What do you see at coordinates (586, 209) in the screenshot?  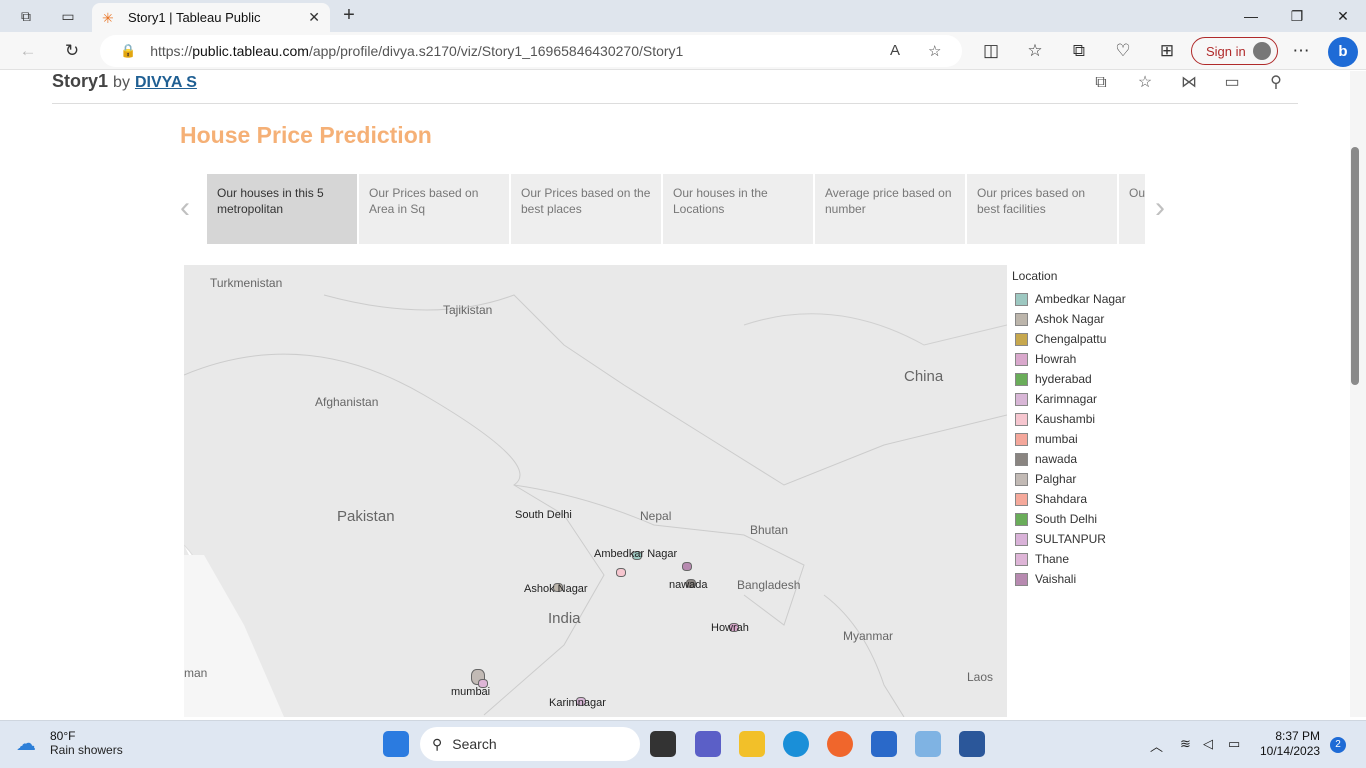 I see `story-point-3: Our Prices based on the best places` at bounding box center [586, 209].